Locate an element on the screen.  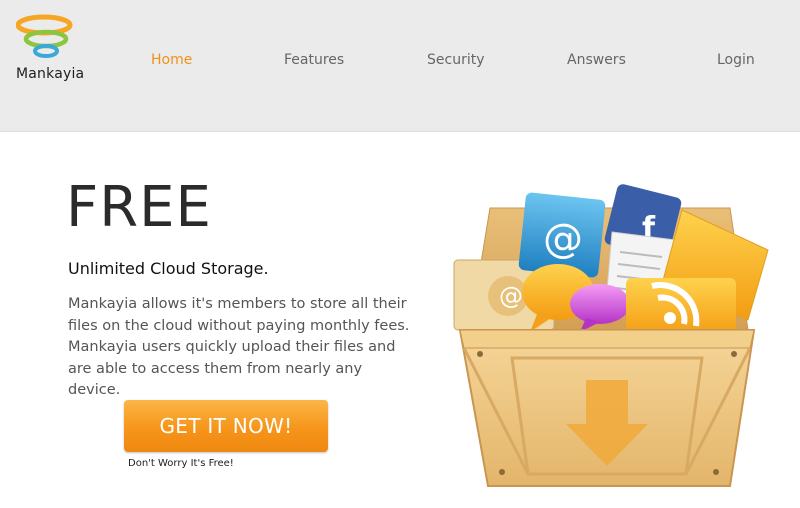
nav-answers: Answers is located at coordinates (596, 60).